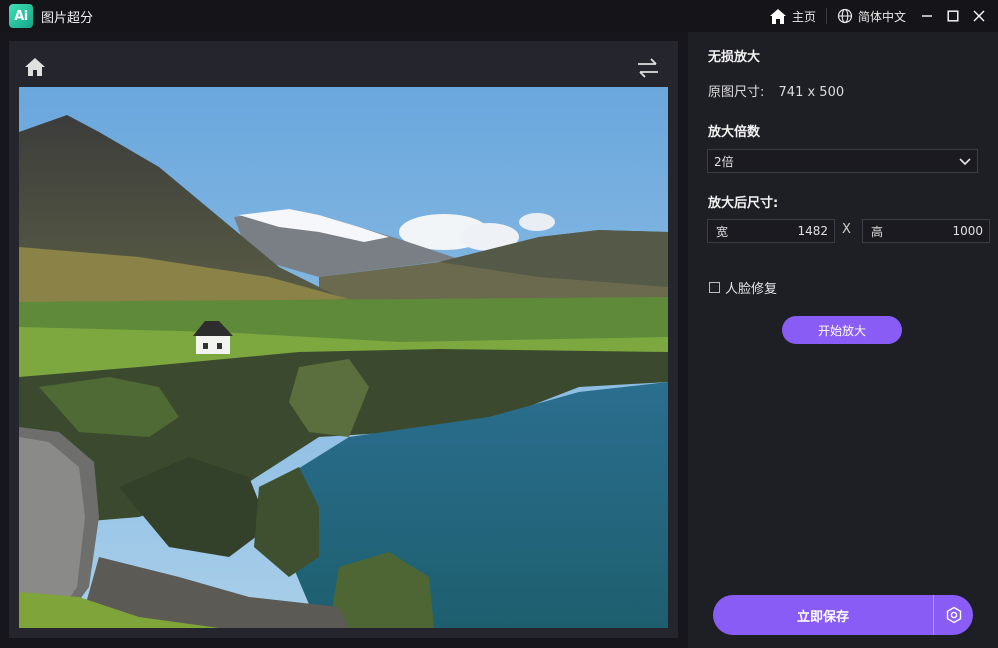 The image size is (998, 648). I want to click on original-size-value: 741 x 500, so click(811, 92).